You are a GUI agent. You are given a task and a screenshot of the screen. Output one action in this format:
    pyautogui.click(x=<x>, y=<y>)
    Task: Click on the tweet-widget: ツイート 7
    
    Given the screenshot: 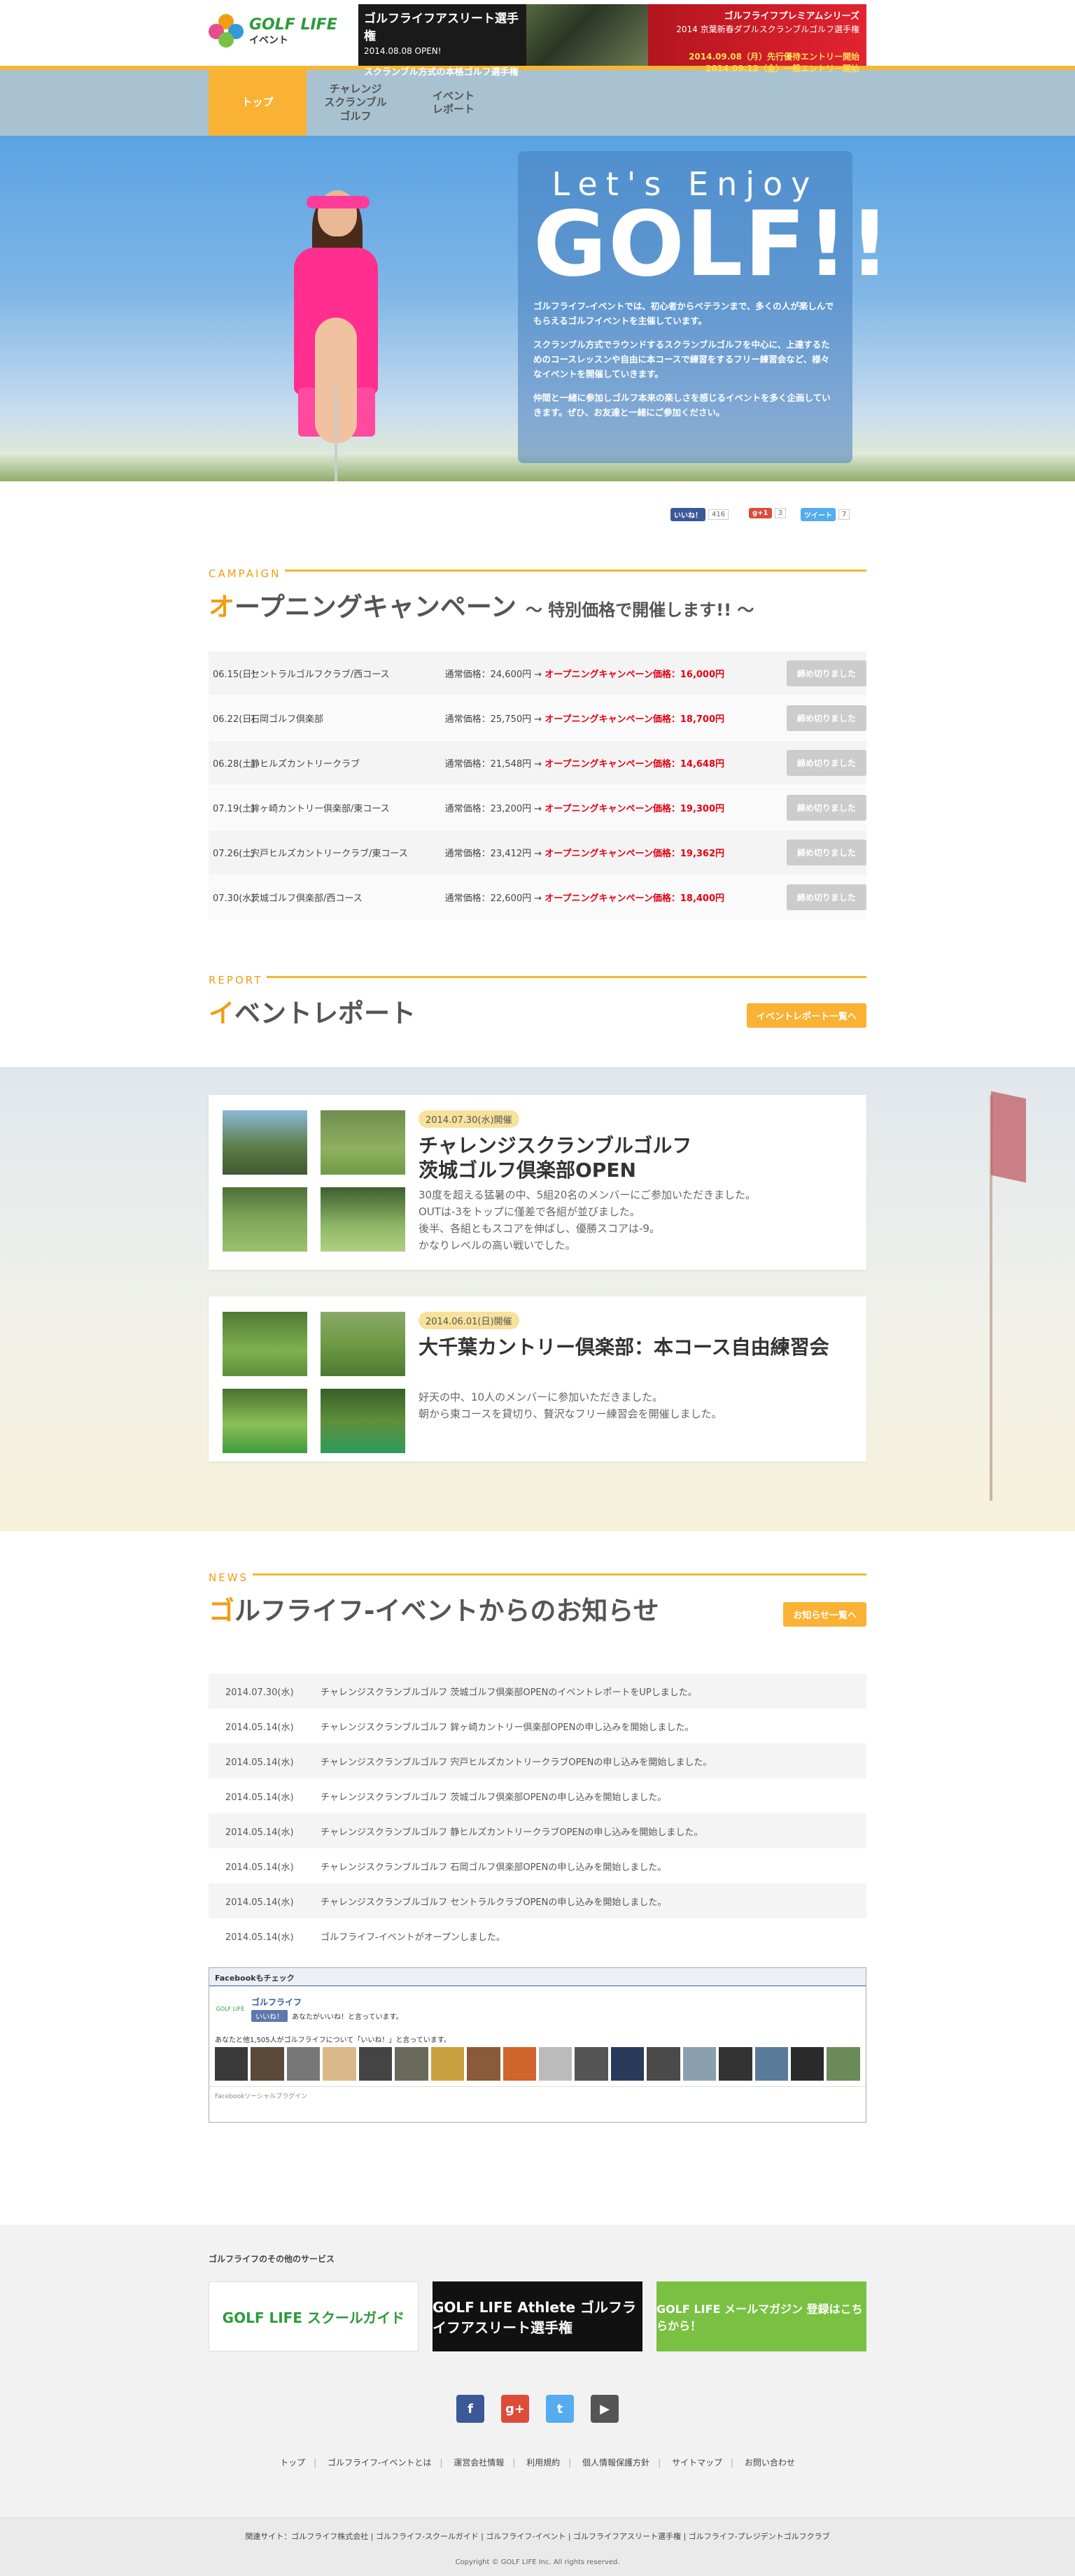 What is the action you would take?
    pyautogui.click(x=825, y=514)
    